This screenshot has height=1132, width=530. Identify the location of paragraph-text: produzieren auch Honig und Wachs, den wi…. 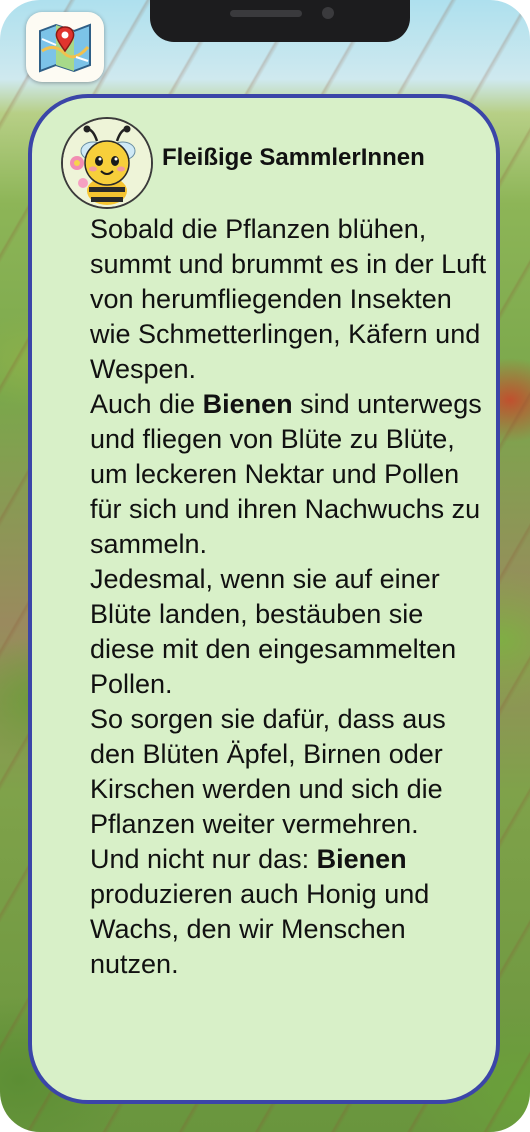
(260, 929).